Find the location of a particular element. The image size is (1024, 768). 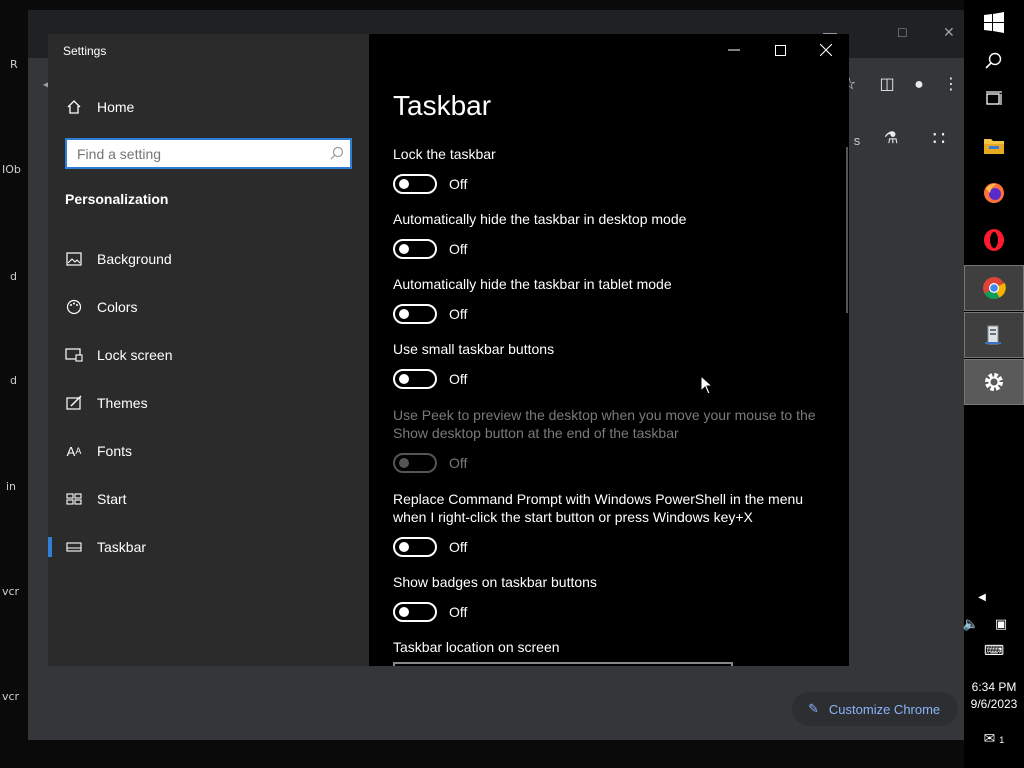

desktop-label: R is located at coordinates (14, 64).